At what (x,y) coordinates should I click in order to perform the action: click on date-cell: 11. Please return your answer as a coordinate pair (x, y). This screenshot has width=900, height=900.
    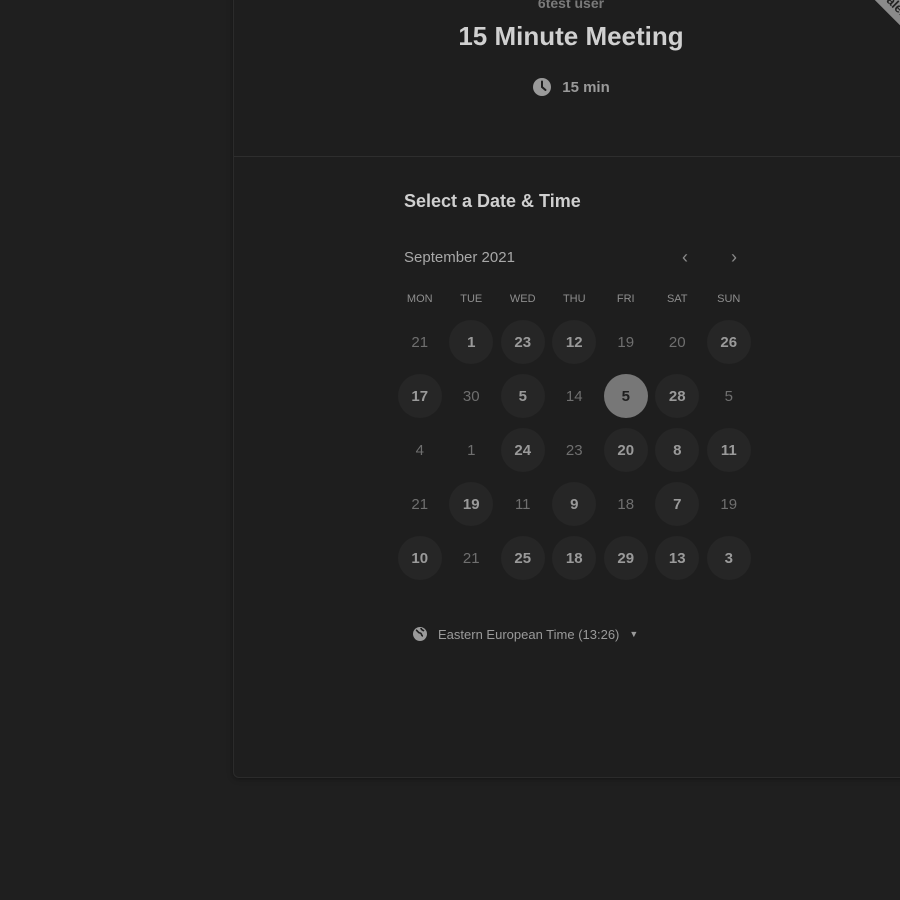
    Looking at the image, I should click on (523, 504).